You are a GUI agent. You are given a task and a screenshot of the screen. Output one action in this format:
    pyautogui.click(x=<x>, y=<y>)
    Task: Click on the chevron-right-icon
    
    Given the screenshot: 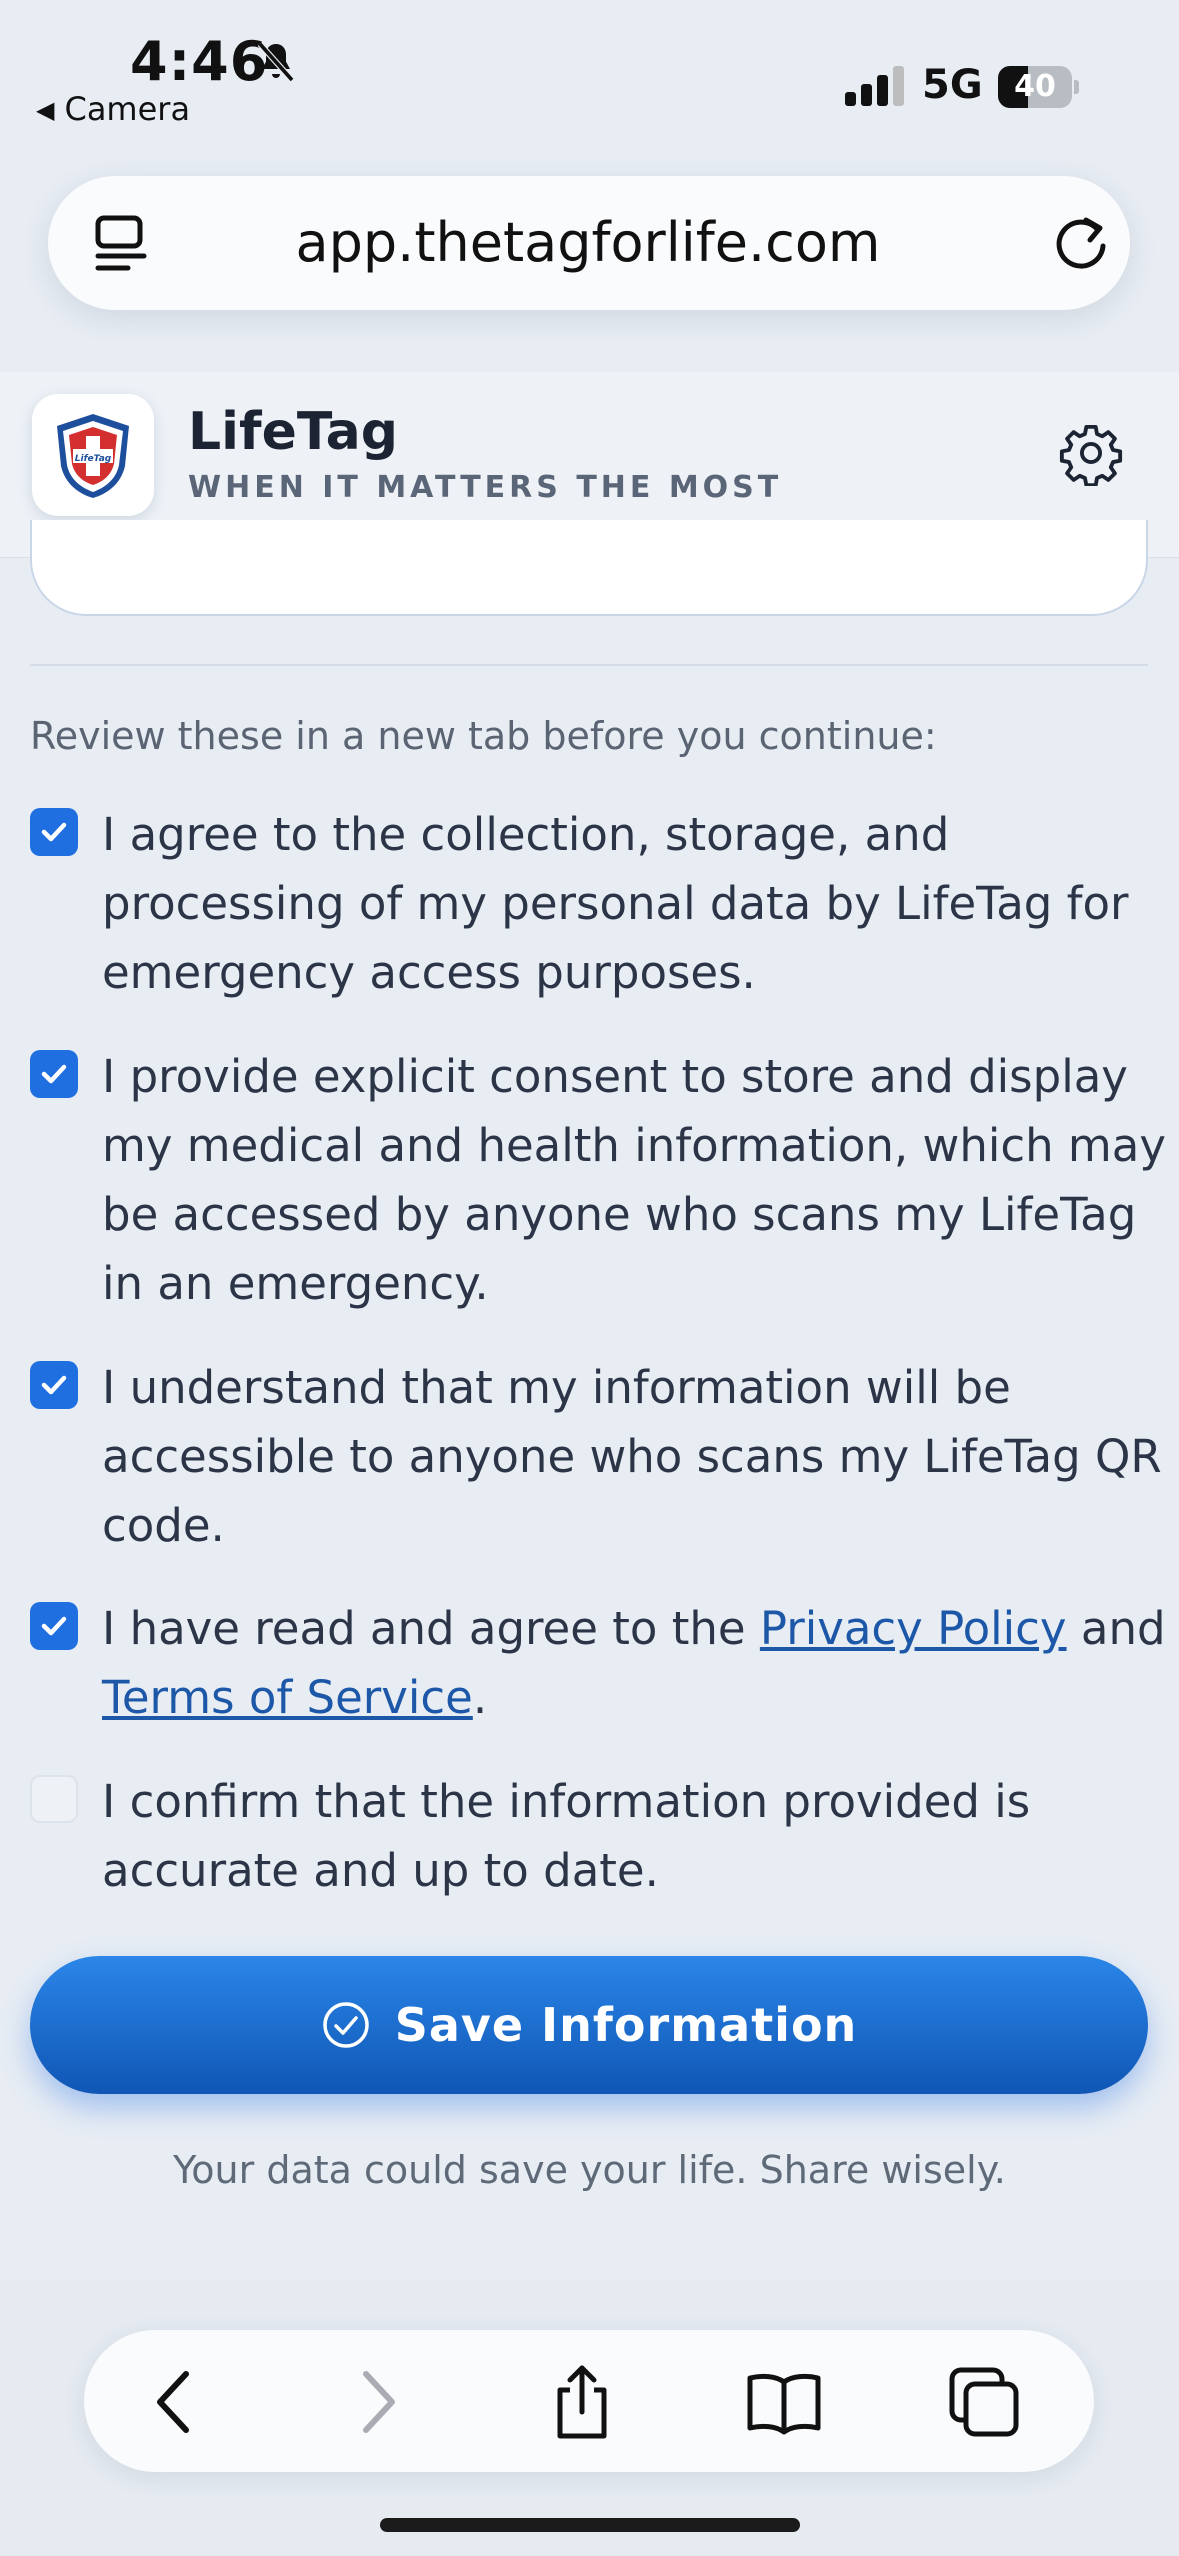 What is the action you would take?
    pyautogui.click(x=379, y=2402)
    